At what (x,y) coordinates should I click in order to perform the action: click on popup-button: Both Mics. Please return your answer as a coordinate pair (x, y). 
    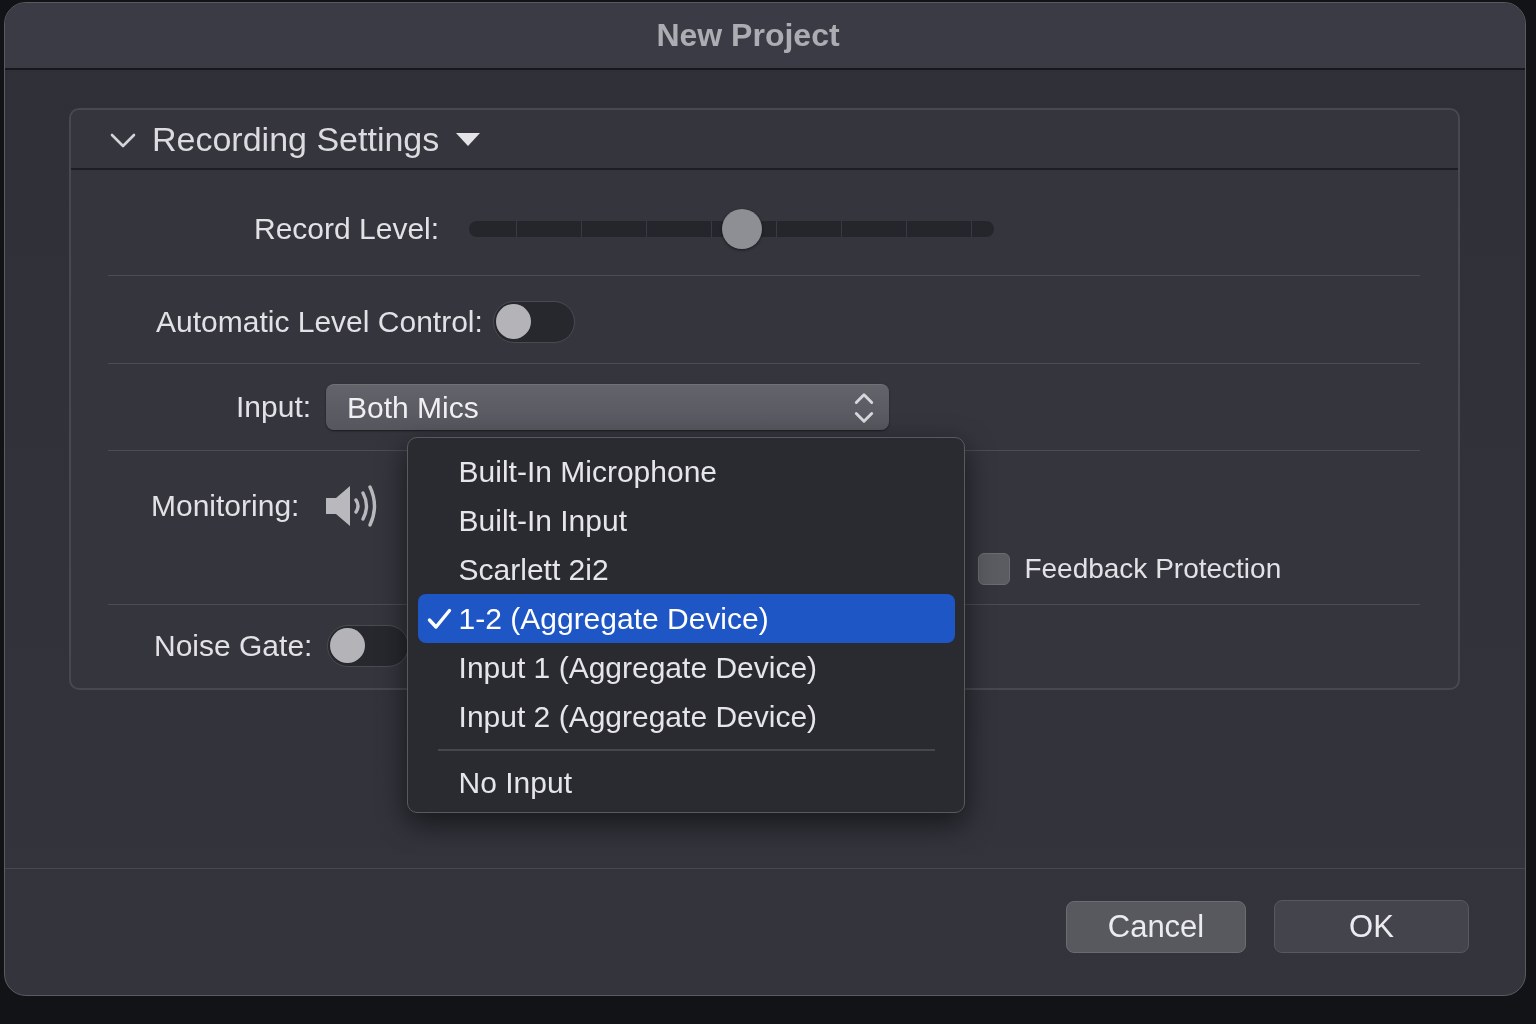
    Looking at the image, I should click on (608, 407).